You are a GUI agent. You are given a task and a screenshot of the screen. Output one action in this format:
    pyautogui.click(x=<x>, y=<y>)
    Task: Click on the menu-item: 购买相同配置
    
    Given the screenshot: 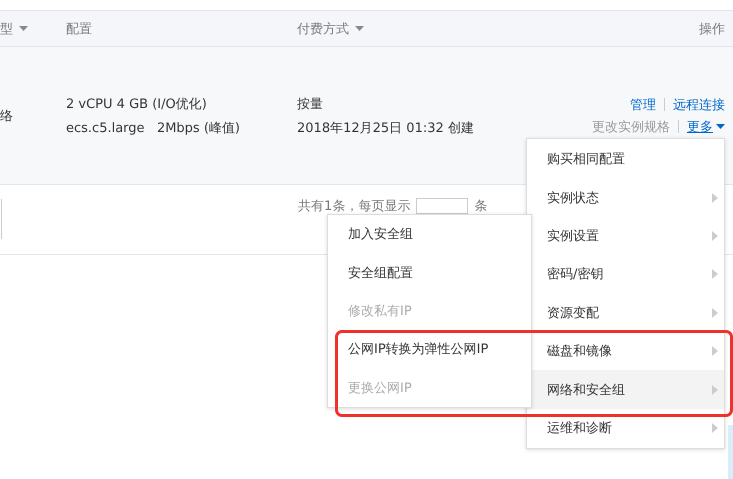 What is the action you would take?
    pyautogui.click(x=625, y=159)
    